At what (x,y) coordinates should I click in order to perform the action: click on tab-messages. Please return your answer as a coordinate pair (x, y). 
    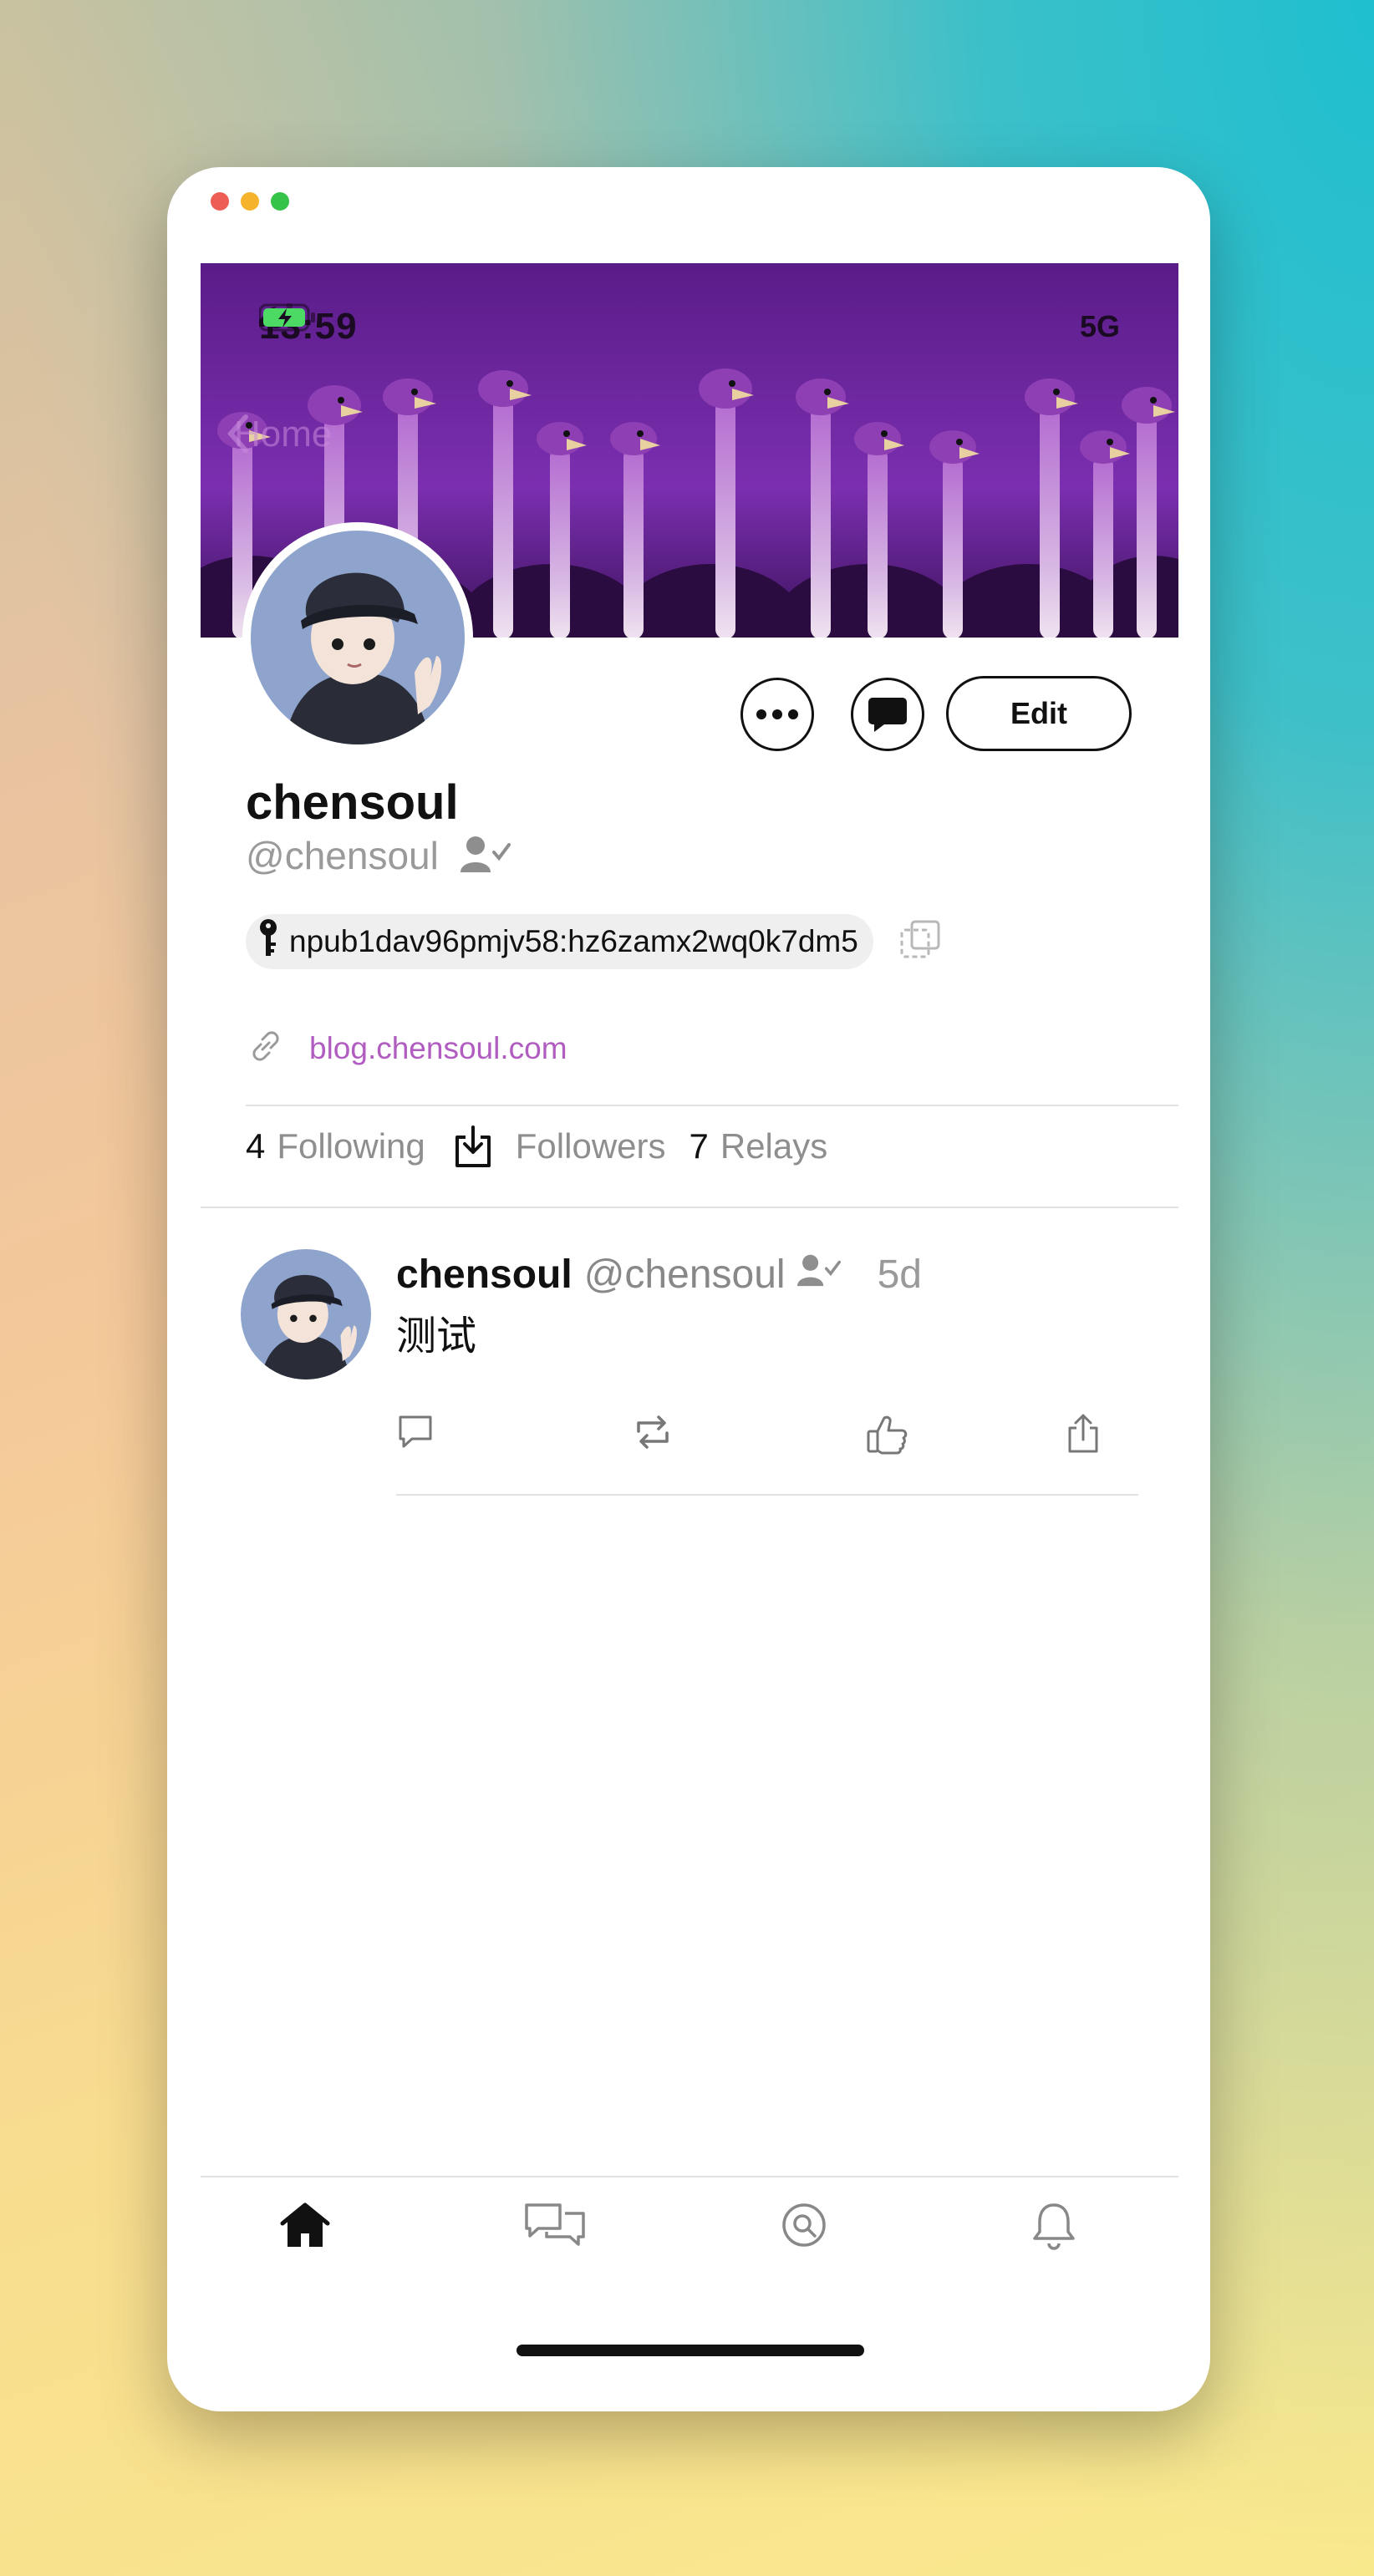
    Looking at the image, I should click on (555, 2229).